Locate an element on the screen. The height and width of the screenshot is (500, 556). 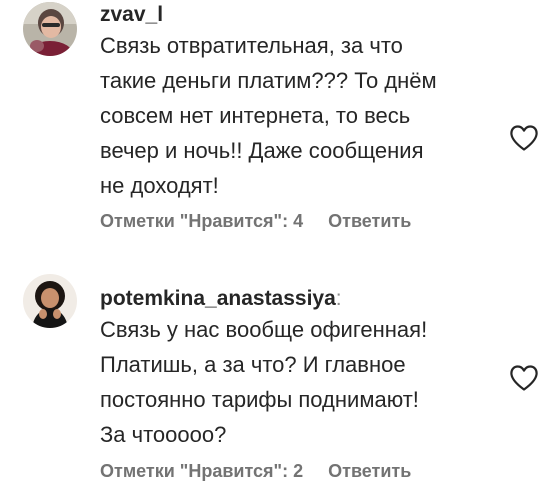
comment-text-line: Связь отвратительная, за что is located at coordinates (251, 45).